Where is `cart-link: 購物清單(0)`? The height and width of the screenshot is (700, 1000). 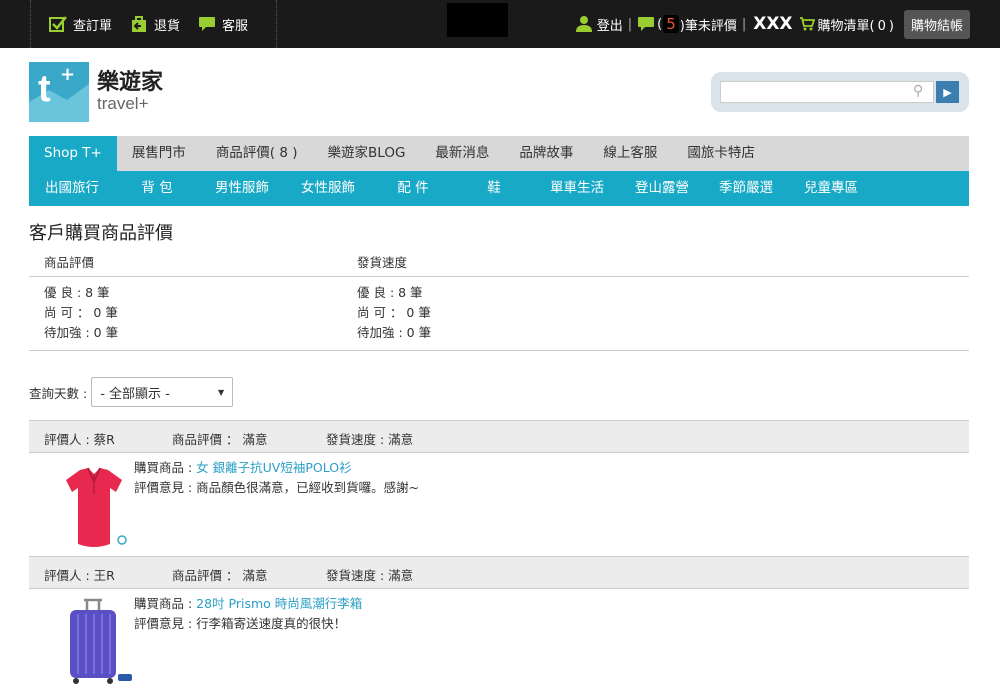
cart-link: 購物清單(0) is located at coordinates (856, 24).